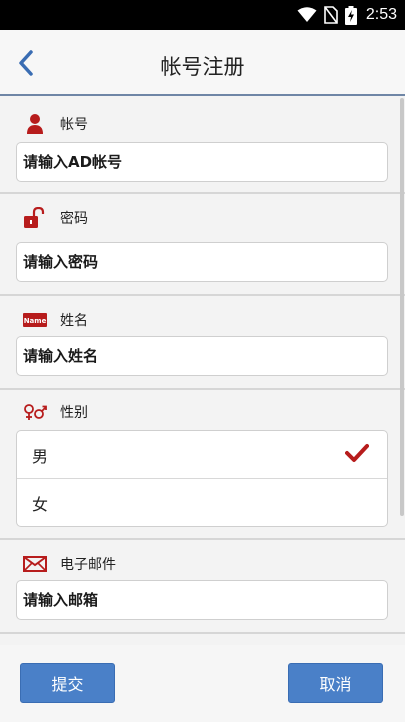  Describe the element at coordinates (202, 15) in the screenshot. I see `status-bar: 2:53` at that location.